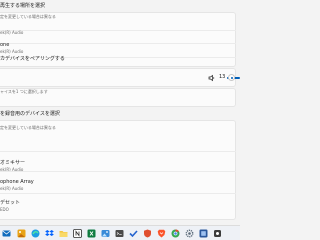  What do you see at coordinates (212, 78) in the screenshot?
I see `speaker-icon` at bounding box center [212, 78].